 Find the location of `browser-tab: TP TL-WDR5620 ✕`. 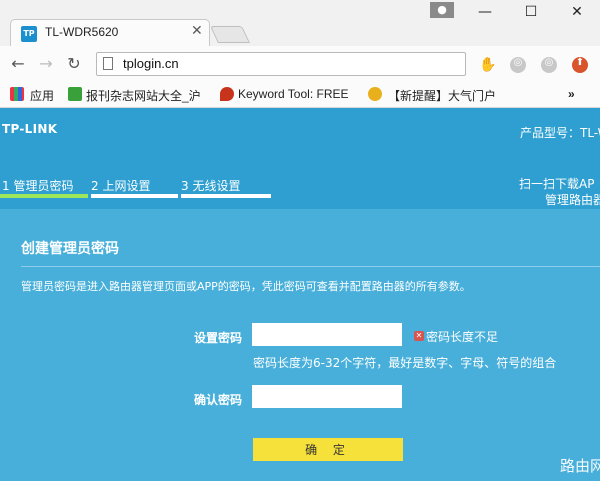

browser-tab: TP TL-WDR5620 ✕ is located at coordinates (110, 32).